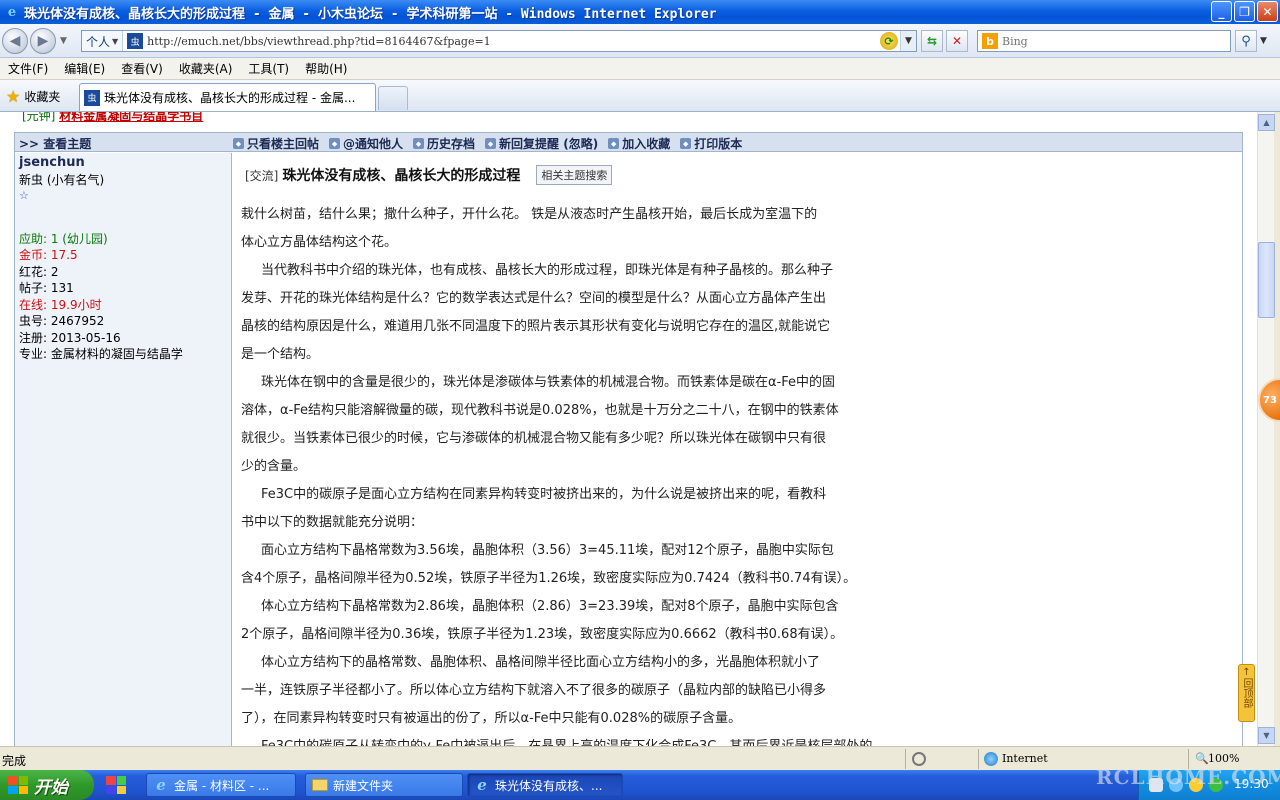 The image size is (1280, 800). What do you see at coordinates (639, 143) in the screenshot?
I see `action-add-favorite: ◆ 加入收藏` at bounding box center [639, 143].